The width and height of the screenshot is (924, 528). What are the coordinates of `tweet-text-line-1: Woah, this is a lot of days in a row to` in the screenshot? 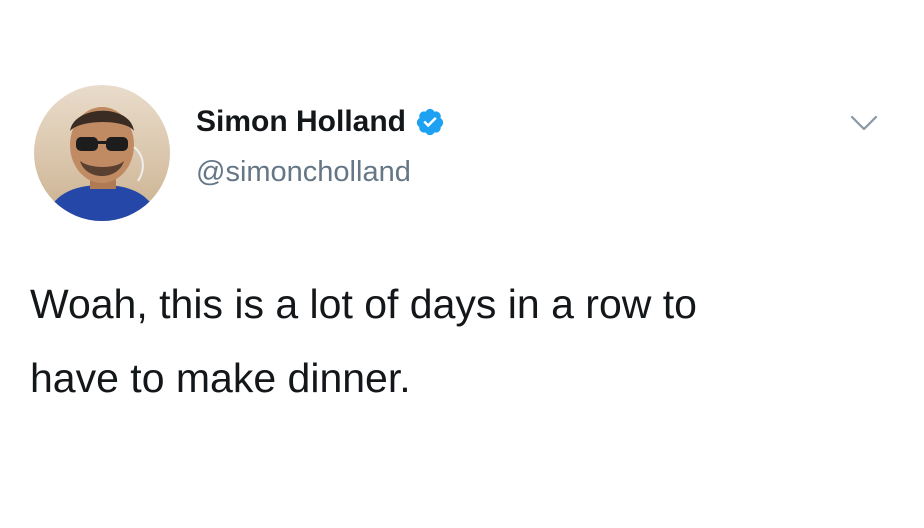 It's located at (363, 304).